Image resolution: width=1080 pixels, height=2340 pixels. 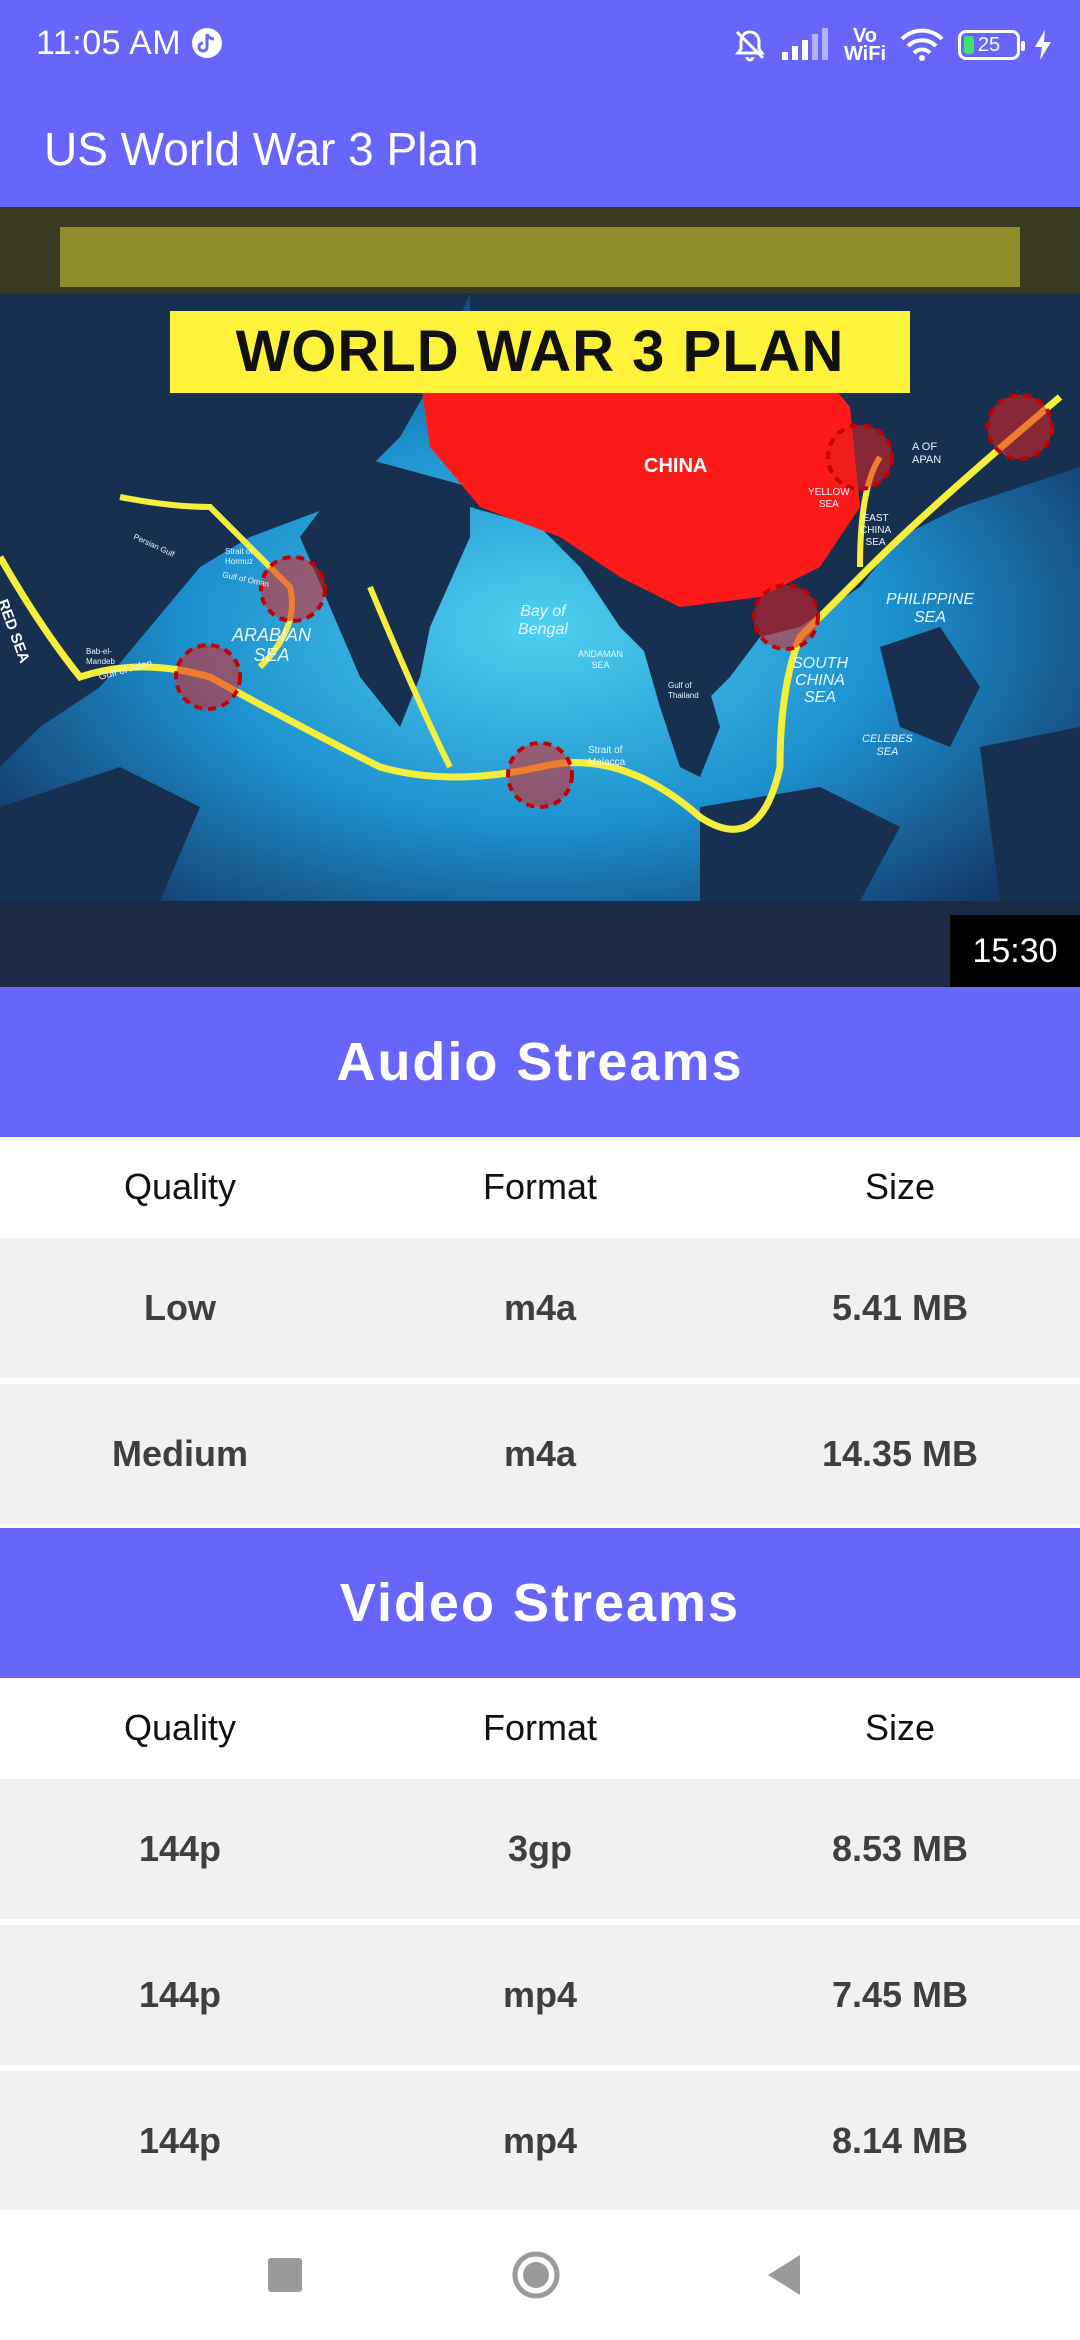 I want to click on map-label-gulf-of-thailand: Gulf of Thailand, so click(x=683, y=691).